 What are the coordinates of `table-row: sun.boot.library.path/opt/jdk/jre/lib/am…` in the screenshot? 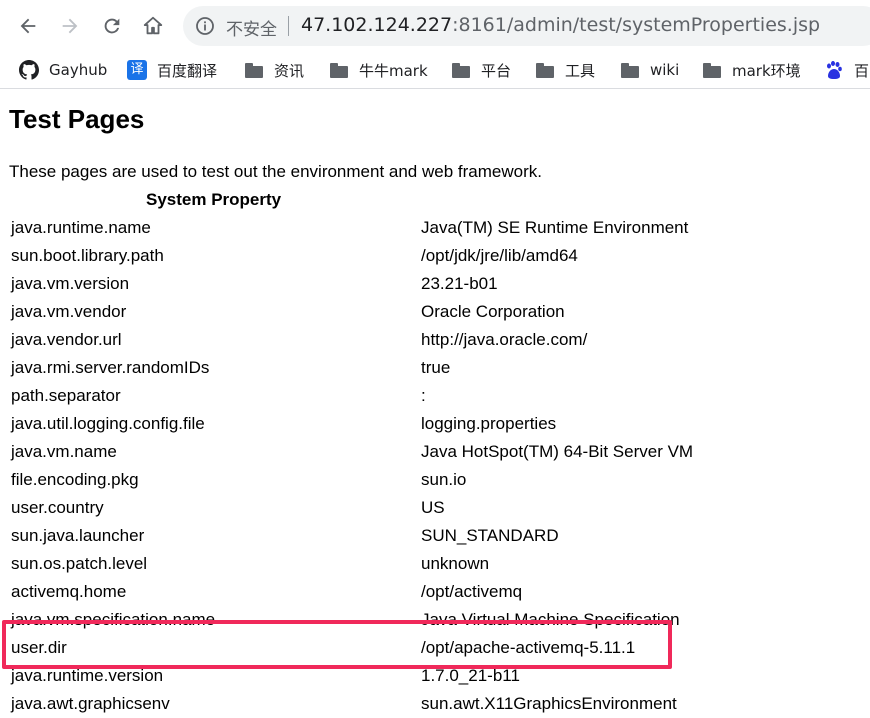 It's located at (435, 256).